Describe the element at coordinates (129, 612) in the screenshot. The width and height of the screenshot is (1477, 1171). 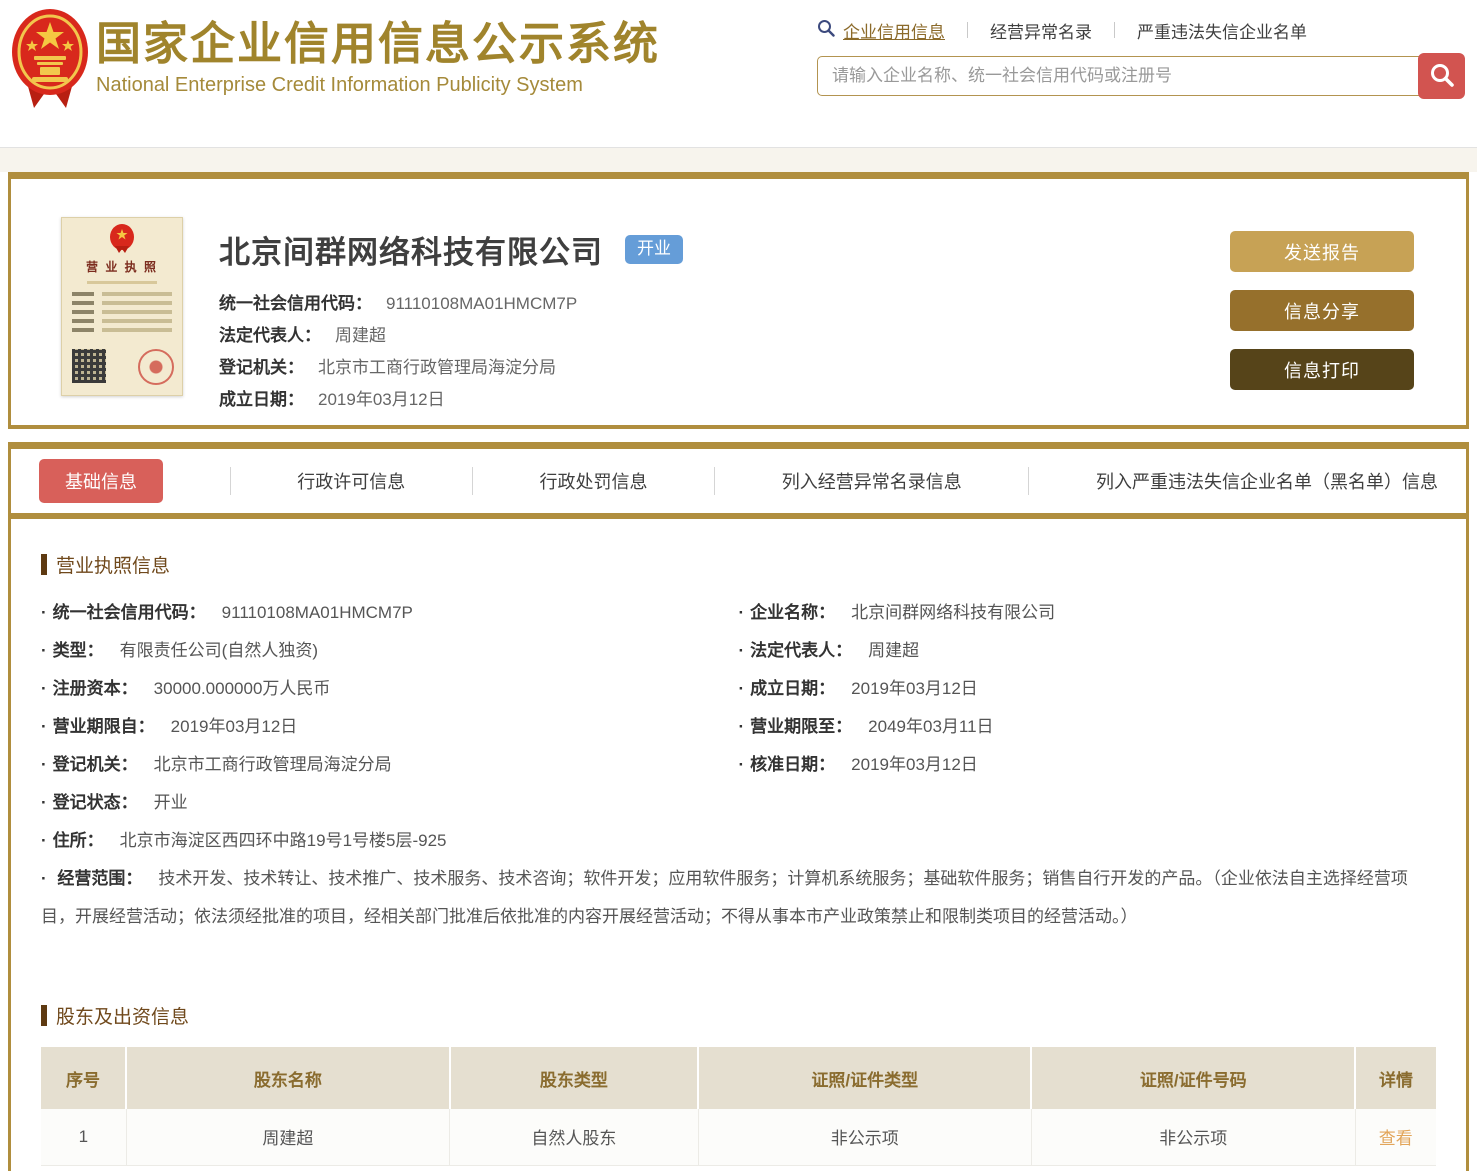
I see `field-label: 统一社会信用代码：` at that location.